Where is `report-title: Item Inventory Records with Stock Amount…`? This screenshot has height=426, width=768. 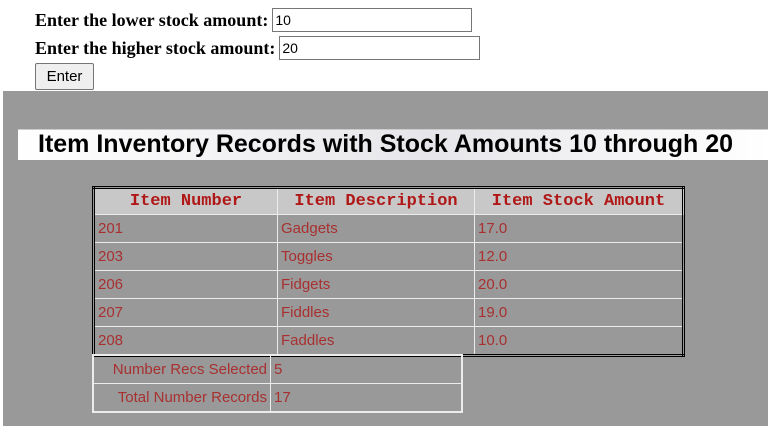 report-title: Item Inventory Records with Stock Amount… is located at coordinates (386, 144).